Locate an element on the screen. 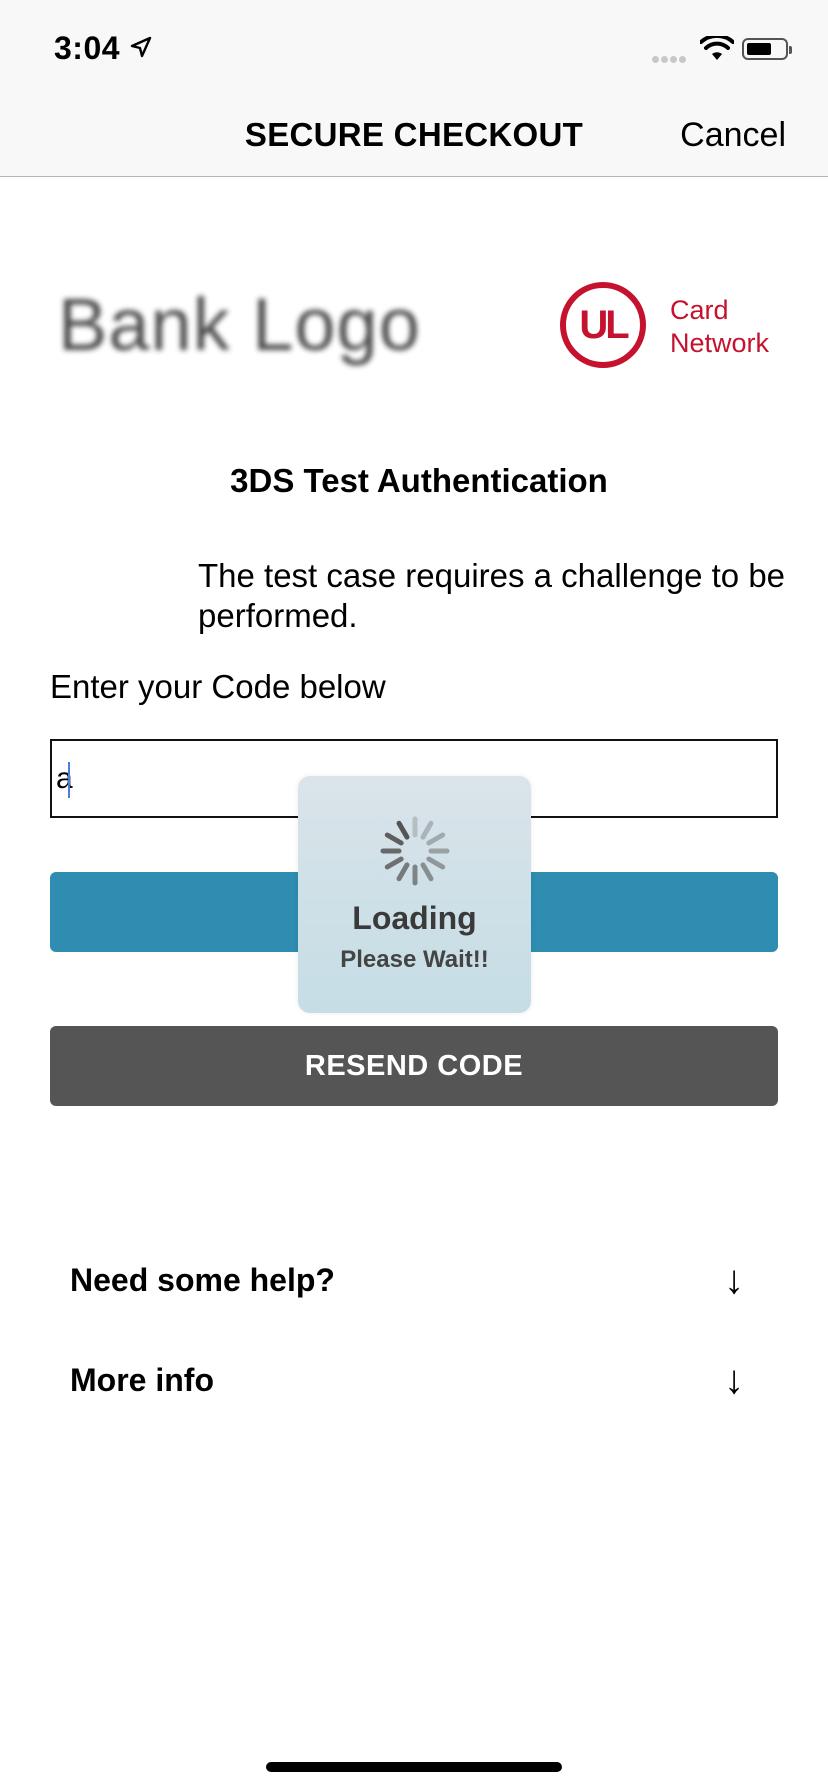 The height and width of the screenshot is (1792, 828). loading-overlay: Loading Please Wait!! is located at coordinates (414, 894).